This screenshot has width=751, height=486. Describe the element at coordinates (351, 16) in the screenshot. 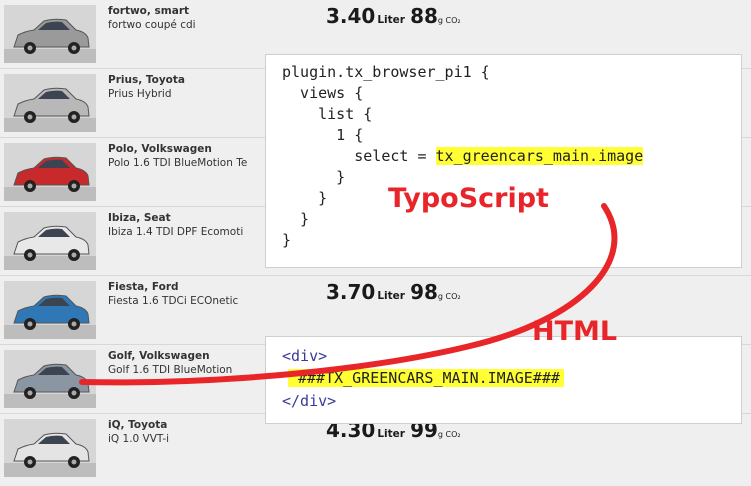

I see `consumption-value: 3.40` at that location.